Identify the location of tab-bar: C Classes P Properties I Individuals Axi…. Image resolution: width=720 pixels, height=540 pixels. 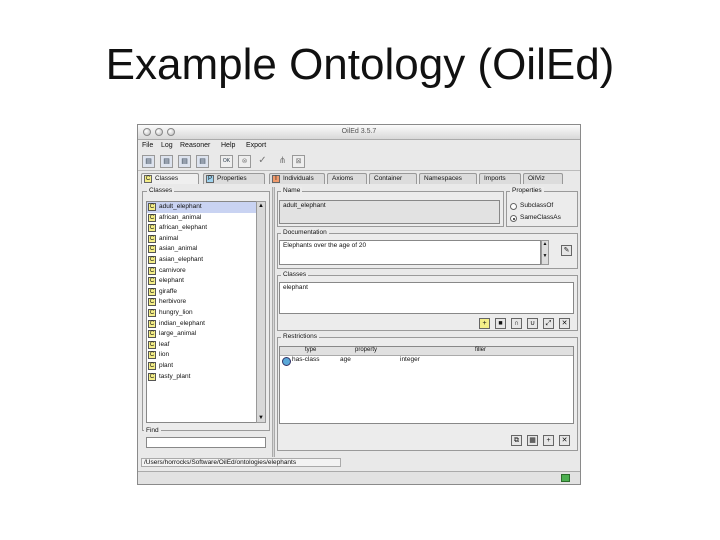
(360, 179).